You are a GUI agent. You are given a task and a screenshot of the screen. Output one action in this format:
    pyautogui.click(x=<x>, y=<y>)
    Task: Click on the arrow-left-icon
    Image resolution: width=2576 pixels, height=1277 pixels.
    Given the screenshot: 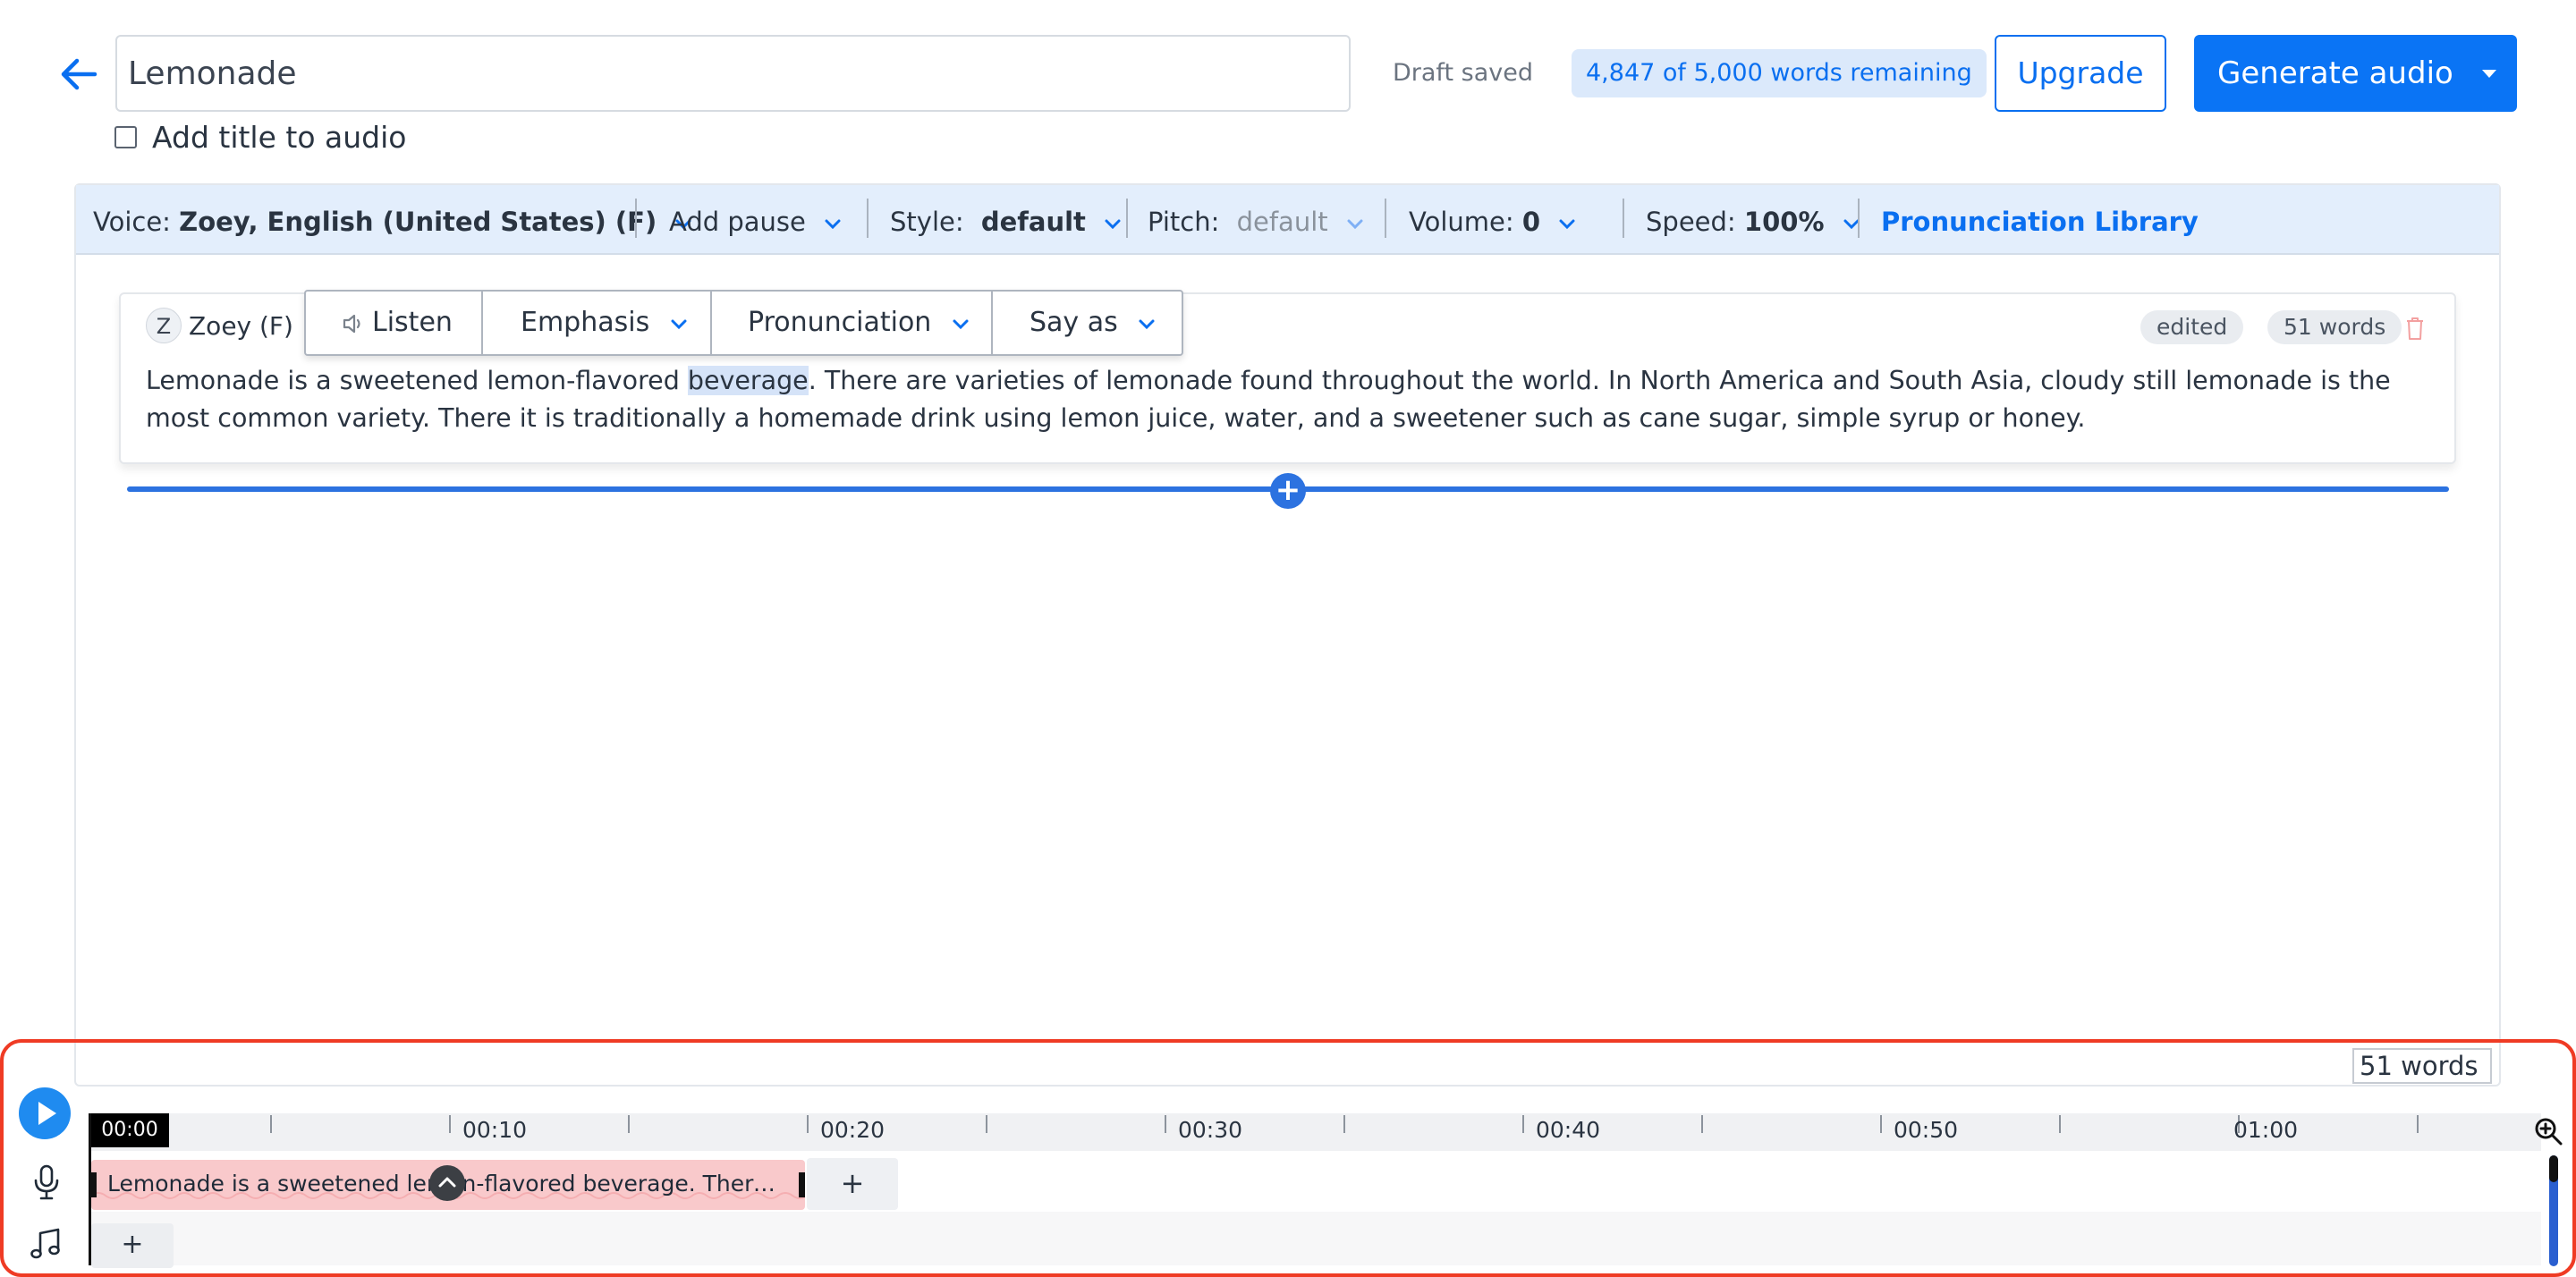 What is the action you would take?
    pyautogui.click(x=79, y=74)
    